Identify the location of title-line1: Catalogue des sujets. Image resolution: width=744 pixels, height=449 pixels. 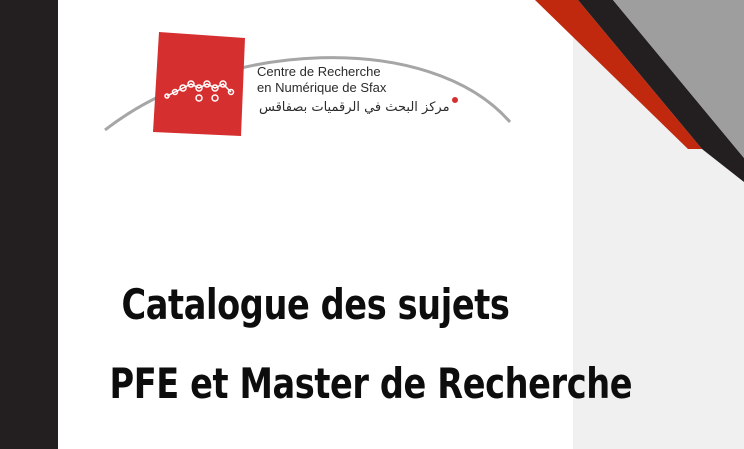
(315, 304).